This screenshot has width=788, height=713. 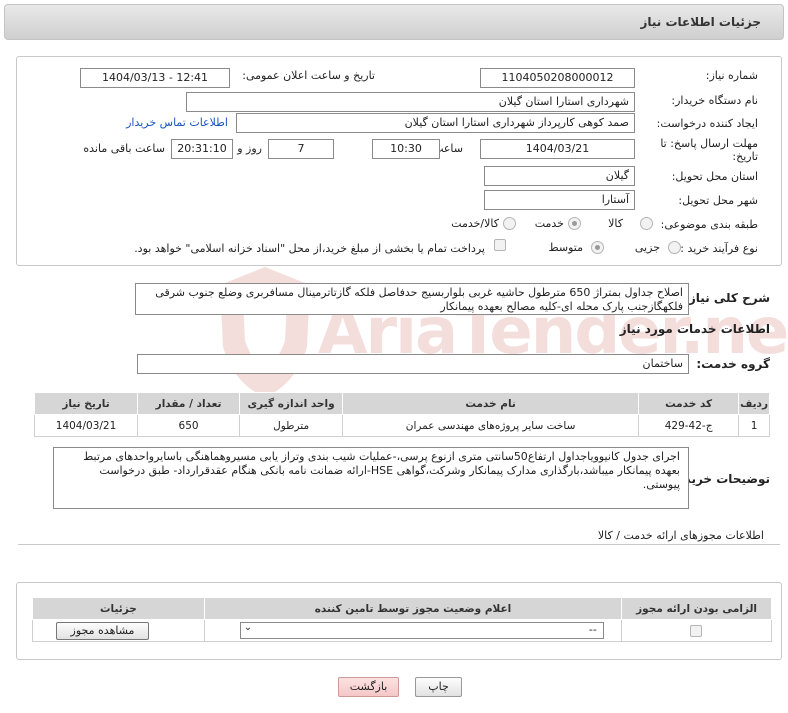 I want to click on buyer-org-label: نام دستگاه خریدار:, so click(x=714, y=100).